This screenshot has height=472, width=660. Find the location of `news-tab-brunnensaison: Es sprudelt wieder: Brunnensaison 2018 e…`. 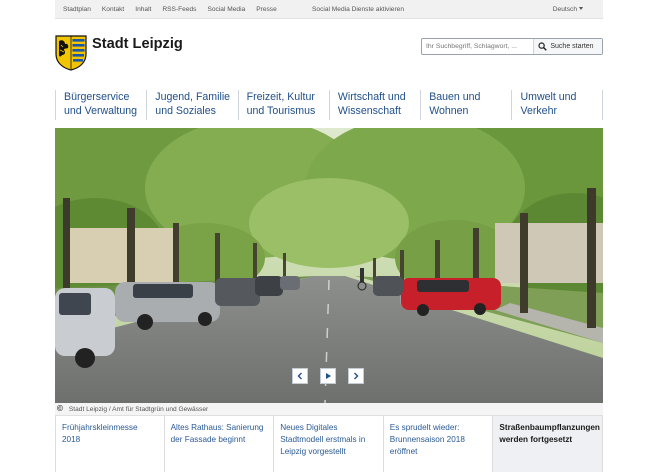

news-tab-brunnensaison: Es sprudelt wieder: Brunnensaison 2018 e… is located at coordinates (439, 444).